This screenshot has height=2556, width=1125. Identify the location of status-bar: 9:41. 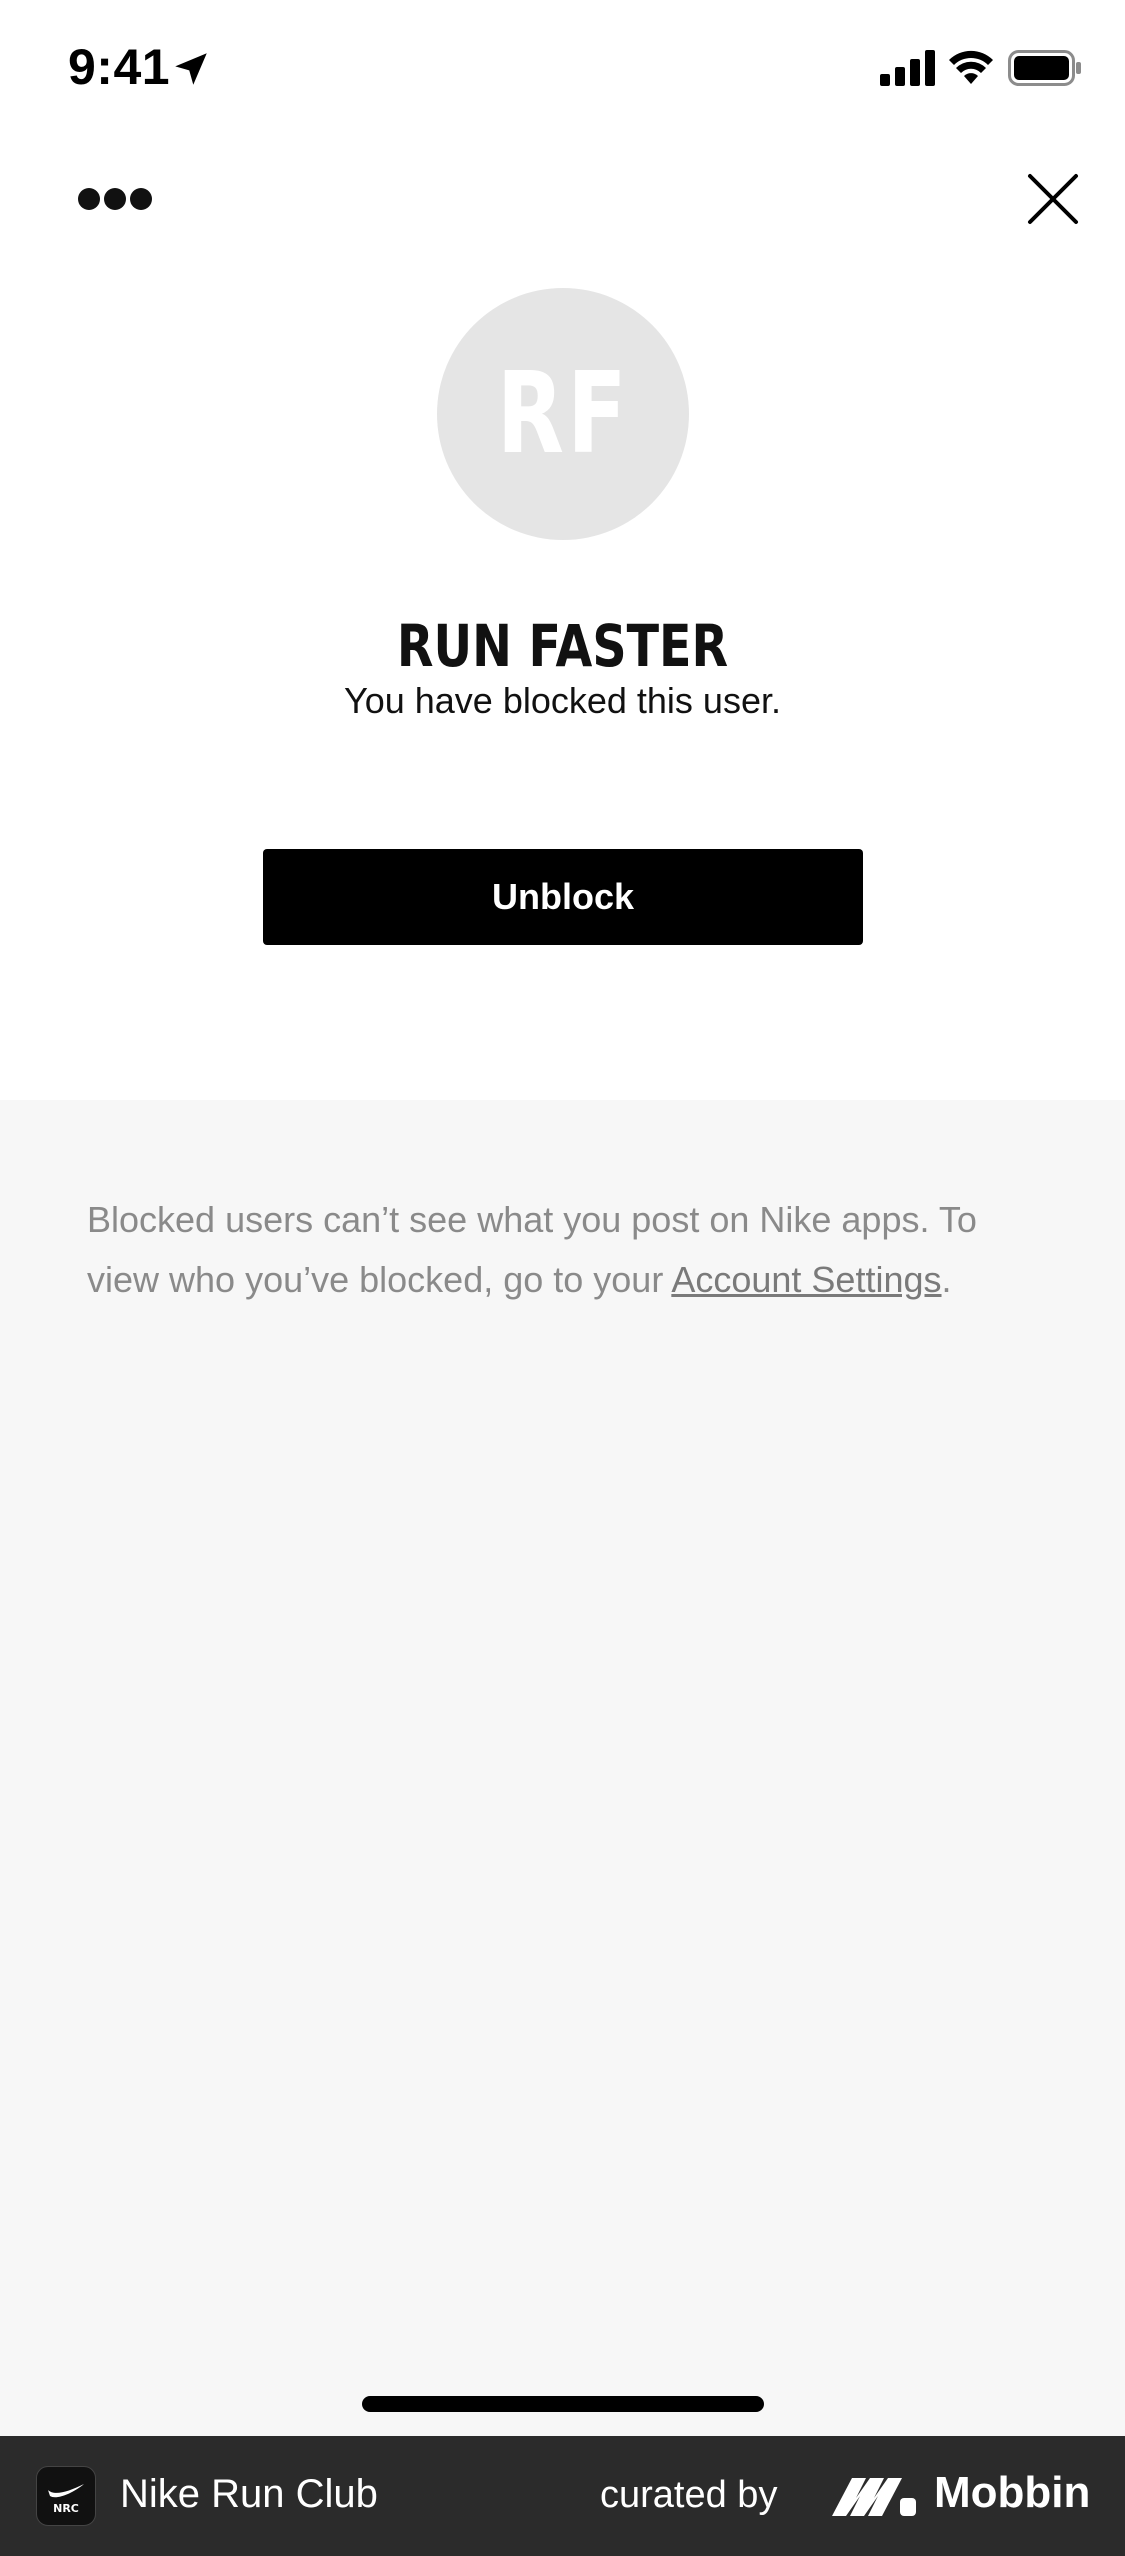
(562, 70).